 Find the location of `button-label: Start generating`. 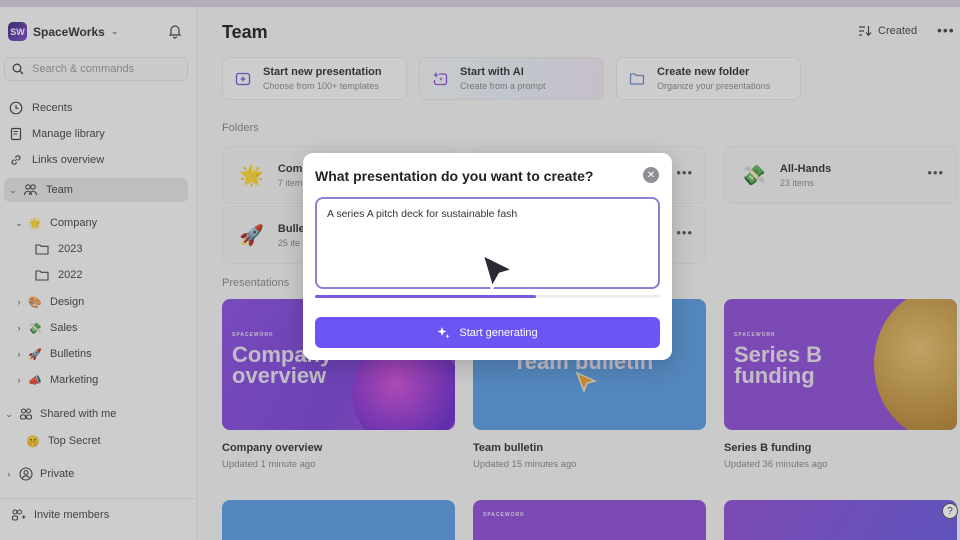

button-label: Start generating is located at coordinates (498, 332).